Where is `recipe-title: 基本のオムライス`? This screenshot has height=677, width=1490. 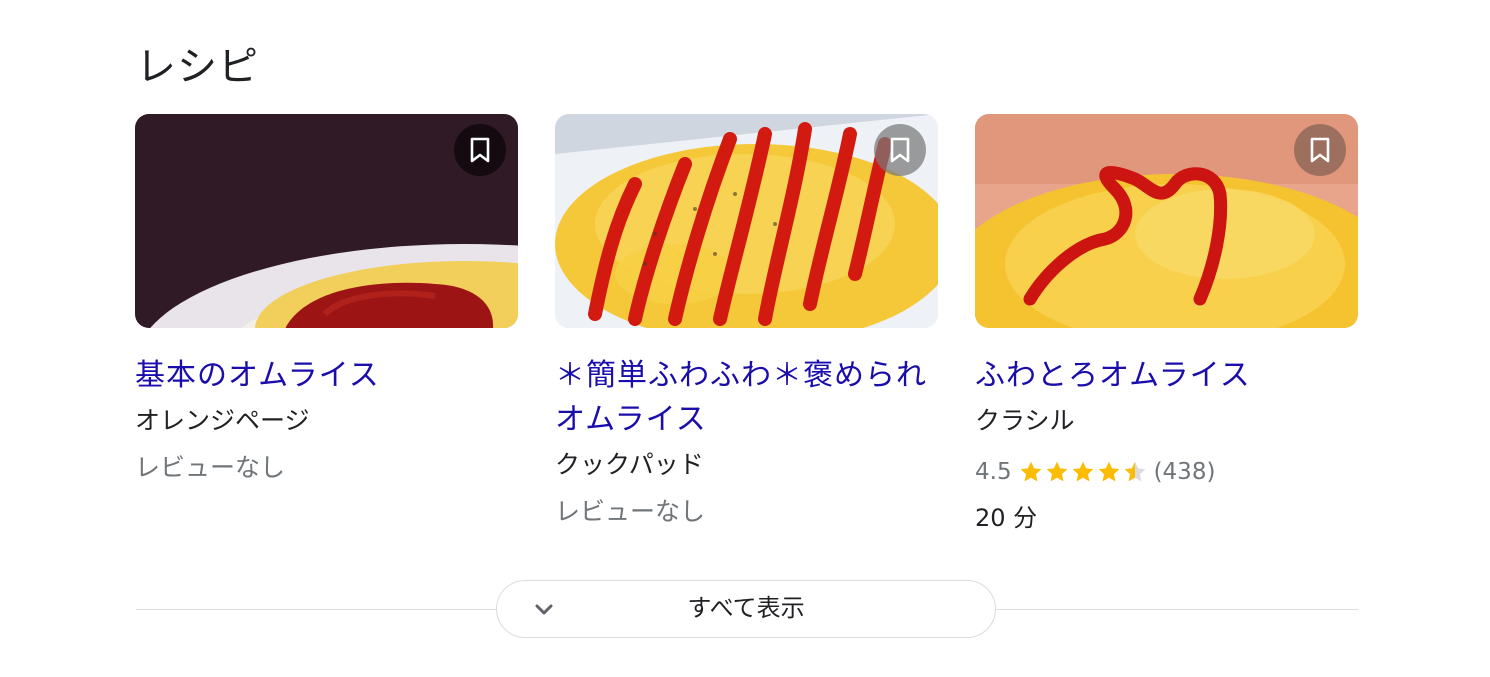
recipe-title: 基本のオムライス is located at coordinates (326, 376).